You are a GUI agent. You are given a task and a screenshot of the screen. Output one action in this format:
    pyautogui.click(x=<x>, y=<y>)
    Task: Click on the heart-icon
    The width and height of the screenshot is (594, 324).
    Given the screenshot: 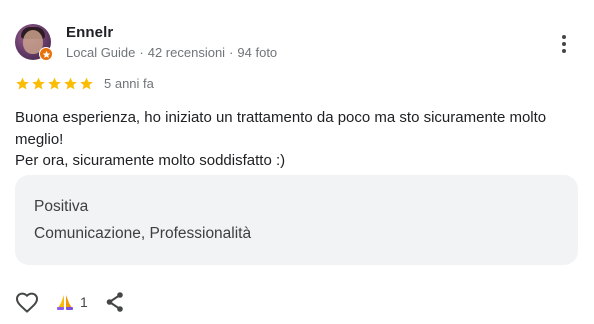 What is the action you would take?
    pyautogui.click(x=27, y=302)
    